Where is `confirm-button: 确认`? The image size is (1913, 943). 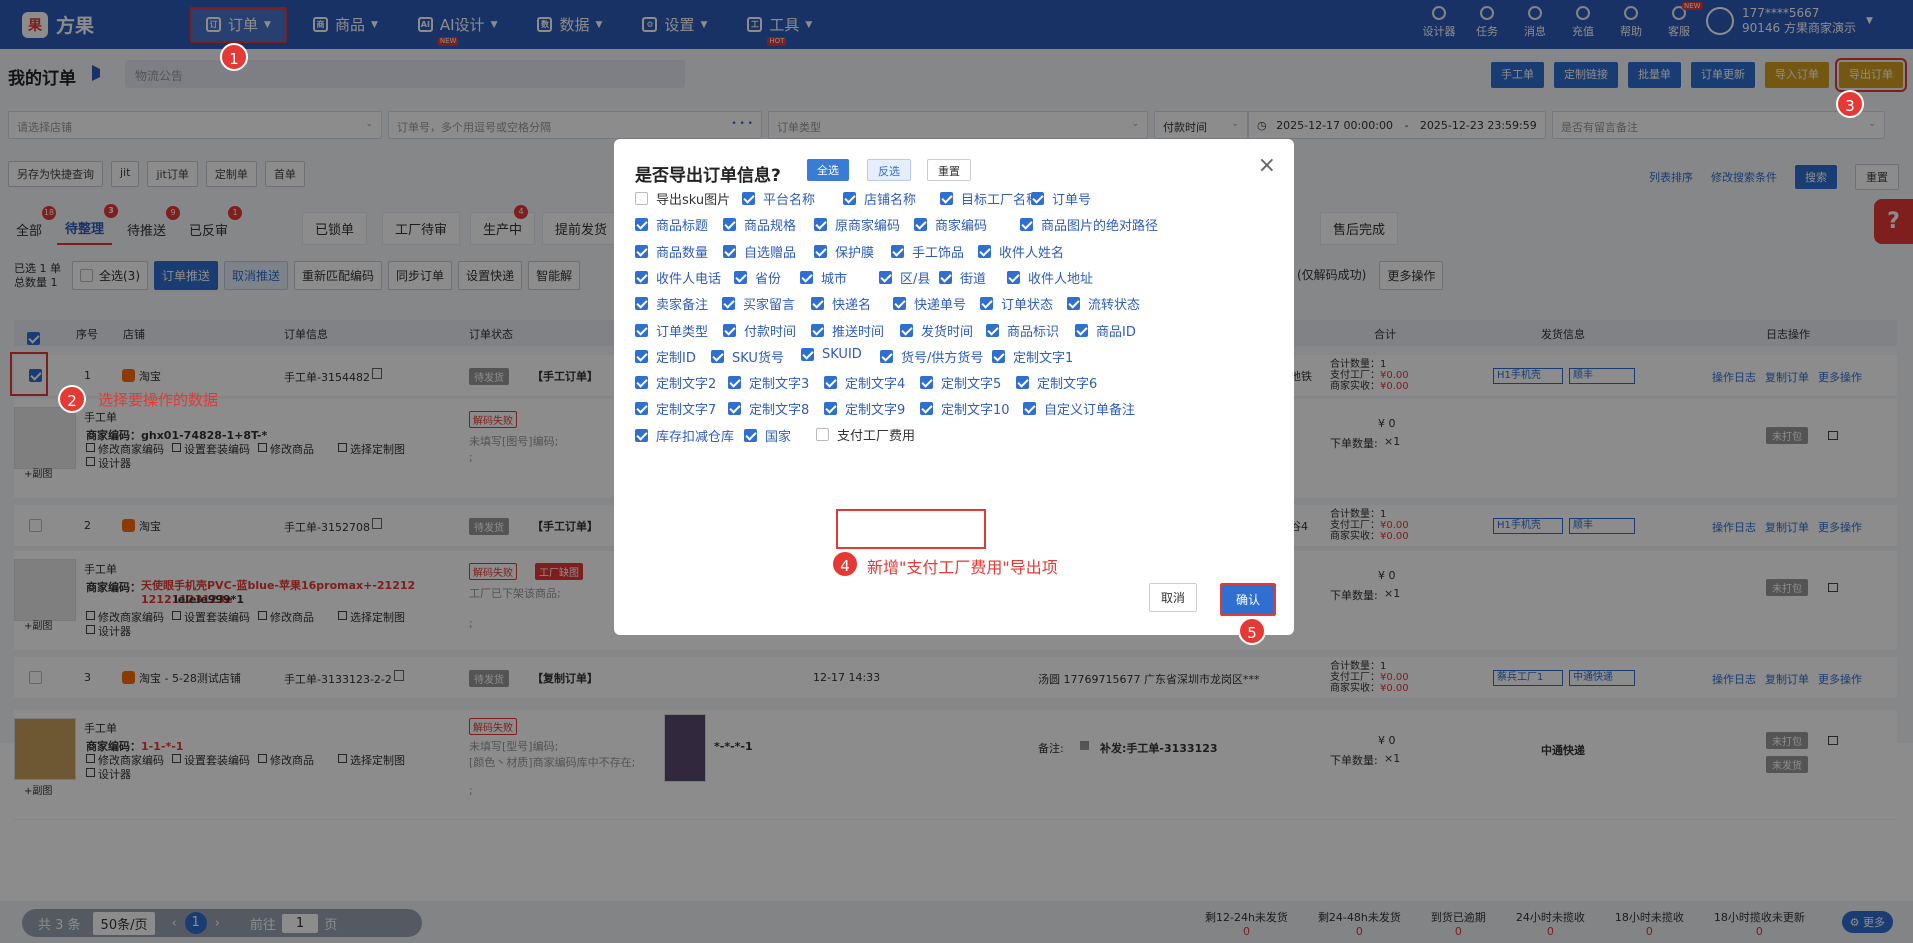 confirm-button: 确认 is located at coordinates (1248, 599).